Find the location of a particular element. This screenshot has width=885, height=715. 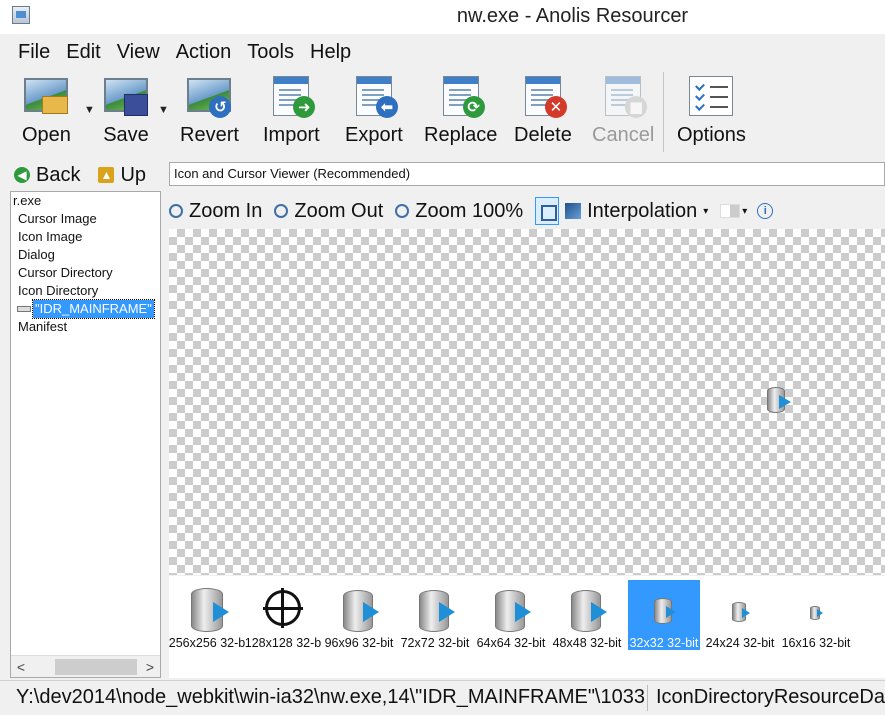

horizontal-scrollbar: < > is located at coordinates (85, 666).